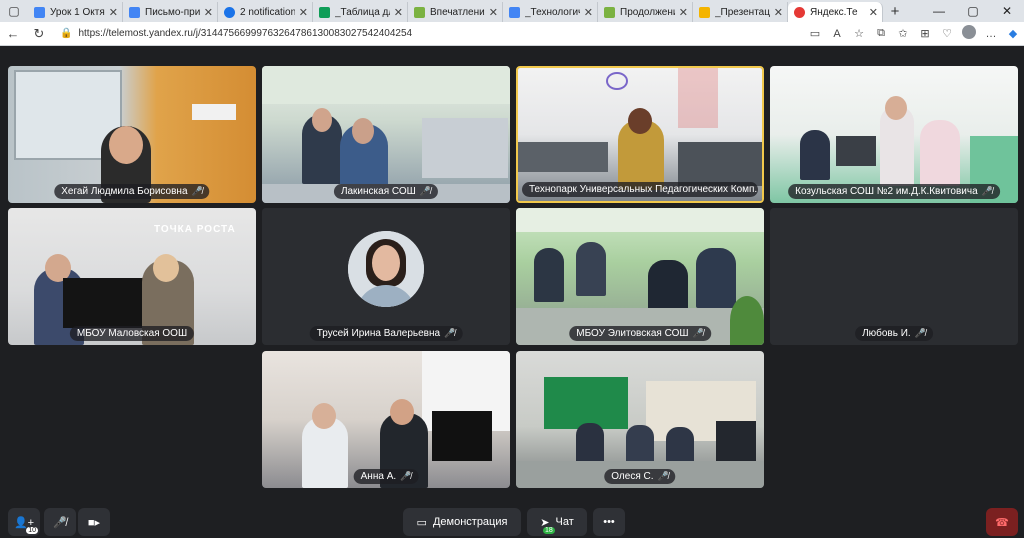 This screenshot has height=538, width=1024. Describe the element at coordinates (378, 191) in the screenshot. I see `participant-name: Лакинская СОШ` at that location.